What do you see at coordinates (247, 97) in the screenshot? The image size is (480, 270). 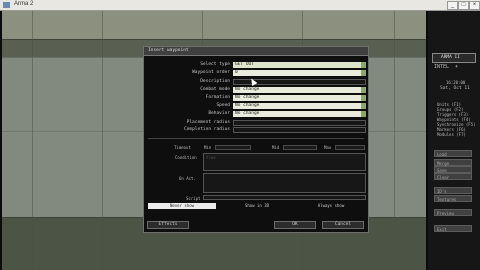 I see `formation-value: No change` at bounding box center [247, 97].